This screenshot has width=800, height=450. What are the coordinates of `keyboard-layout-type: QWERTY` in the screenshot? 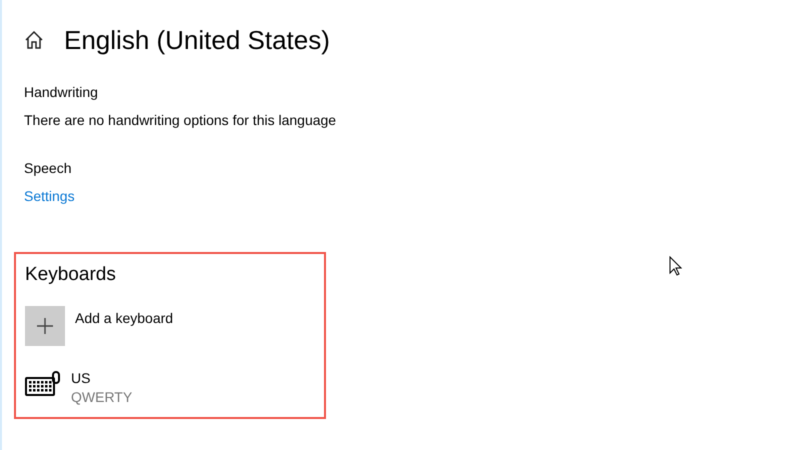 It's located at (101, 397).